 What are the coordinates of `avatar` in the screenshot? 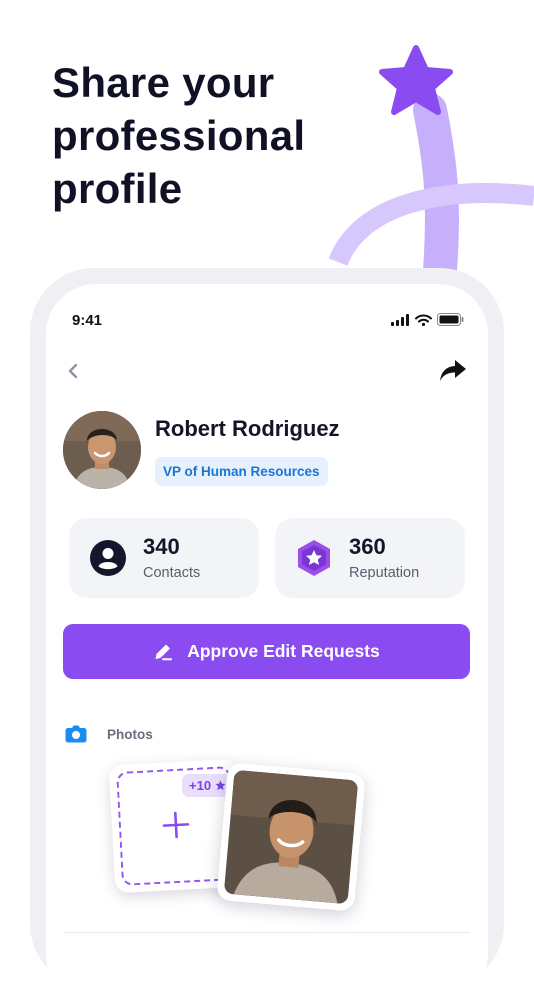 It's located at (102, 450).